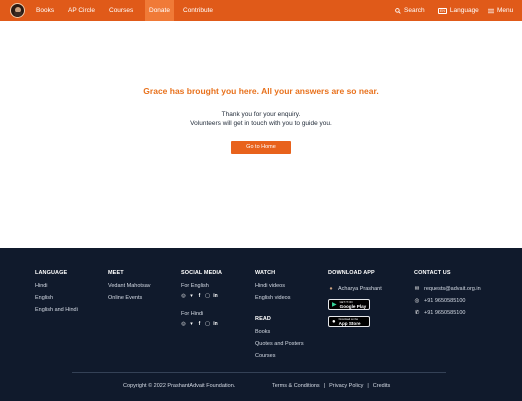  Describe the element at coordinates (491, 10) in the screenshot. I see `hamburger-icon` at that location.